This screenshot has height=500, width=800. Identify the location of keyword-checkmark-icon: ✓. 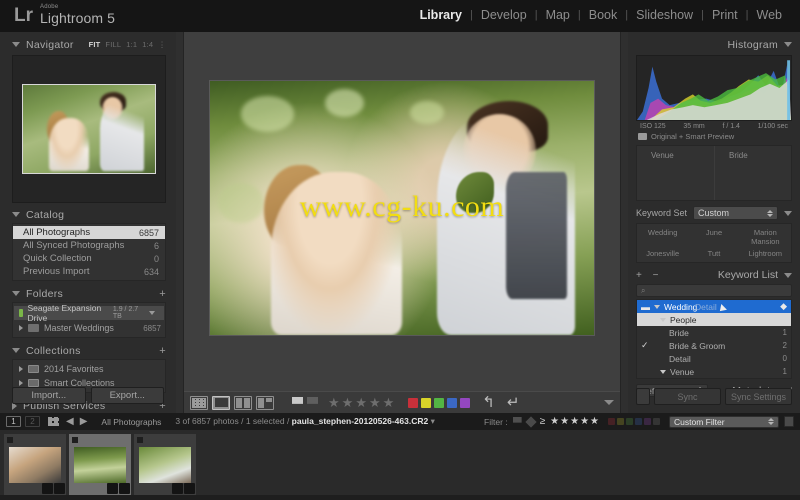
(646, 345).